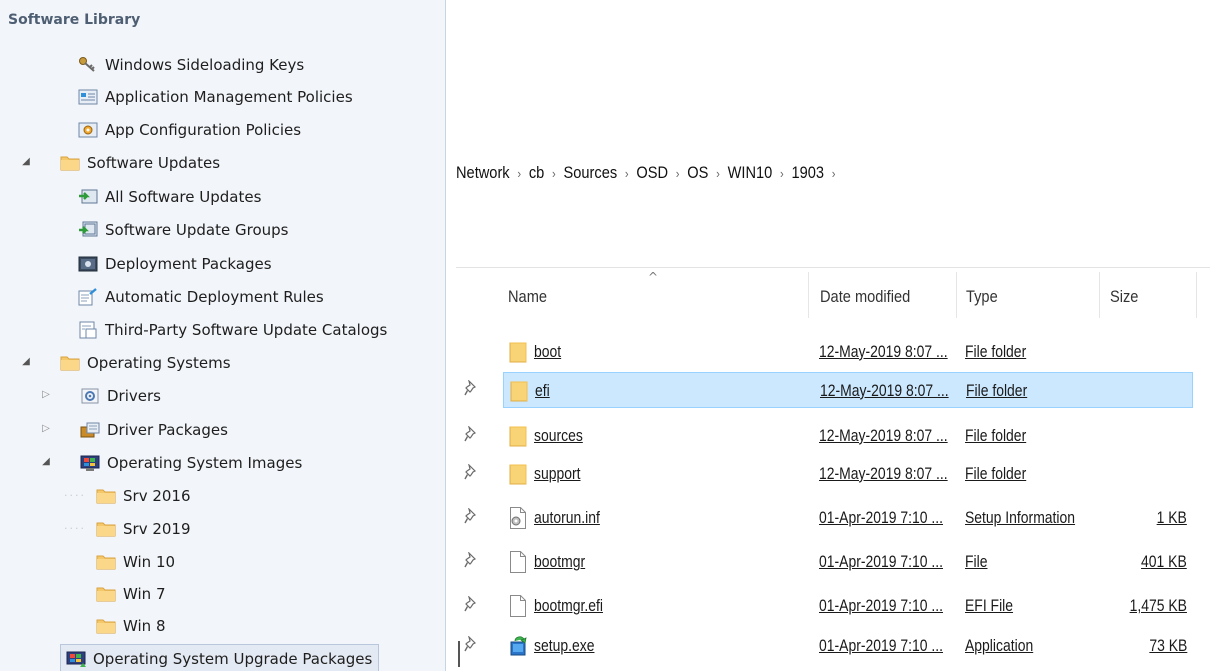 The image size is (1210, 671). I want to click on column-header-size: Size, so click(1124, 297).